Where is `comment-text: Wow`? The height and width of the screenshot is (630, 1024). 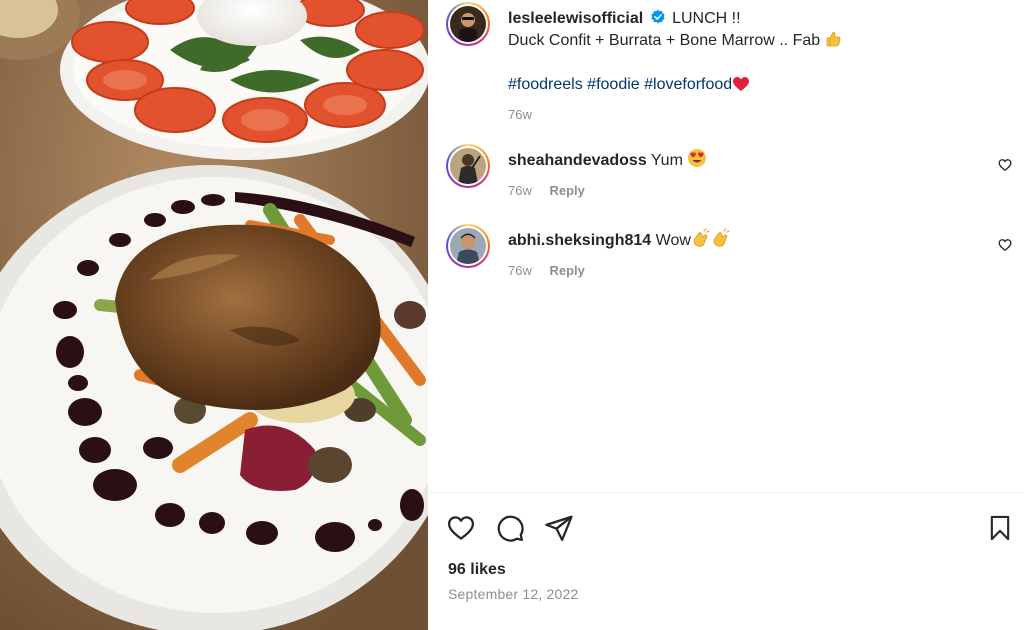
comment-text: Wow is located at coordinates (673, 240).